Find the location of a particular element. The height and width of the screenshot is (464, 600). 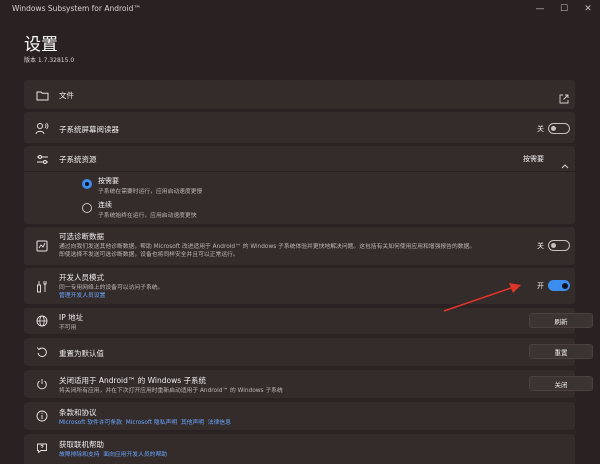

annotation-arrow is located at coordinates (482, 297).